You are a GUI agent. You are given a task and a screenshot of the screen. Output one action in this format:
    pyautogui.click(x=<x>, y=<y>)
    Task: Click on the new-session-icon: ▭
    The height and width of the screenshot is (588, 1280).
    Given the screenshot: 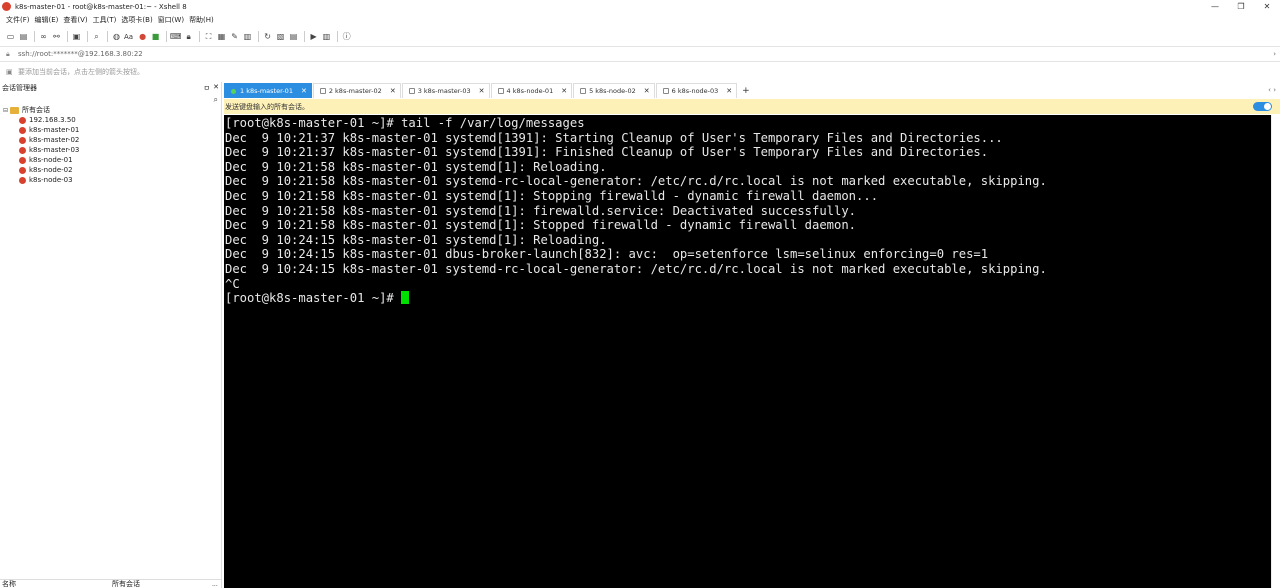 What is the action you would take?
    pyautogui.click(x=10, y=36)
    